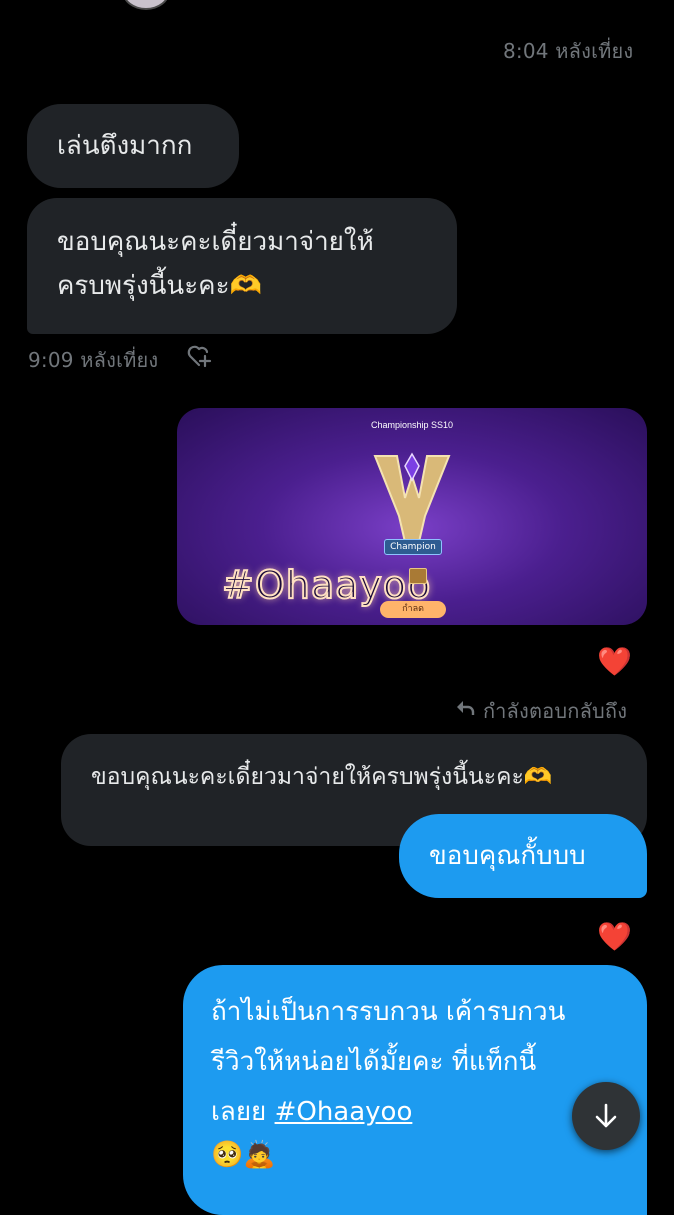 The image size is (674, 1215). I want to click on message-emoji: 🥺🙇, so click(243, 1155).